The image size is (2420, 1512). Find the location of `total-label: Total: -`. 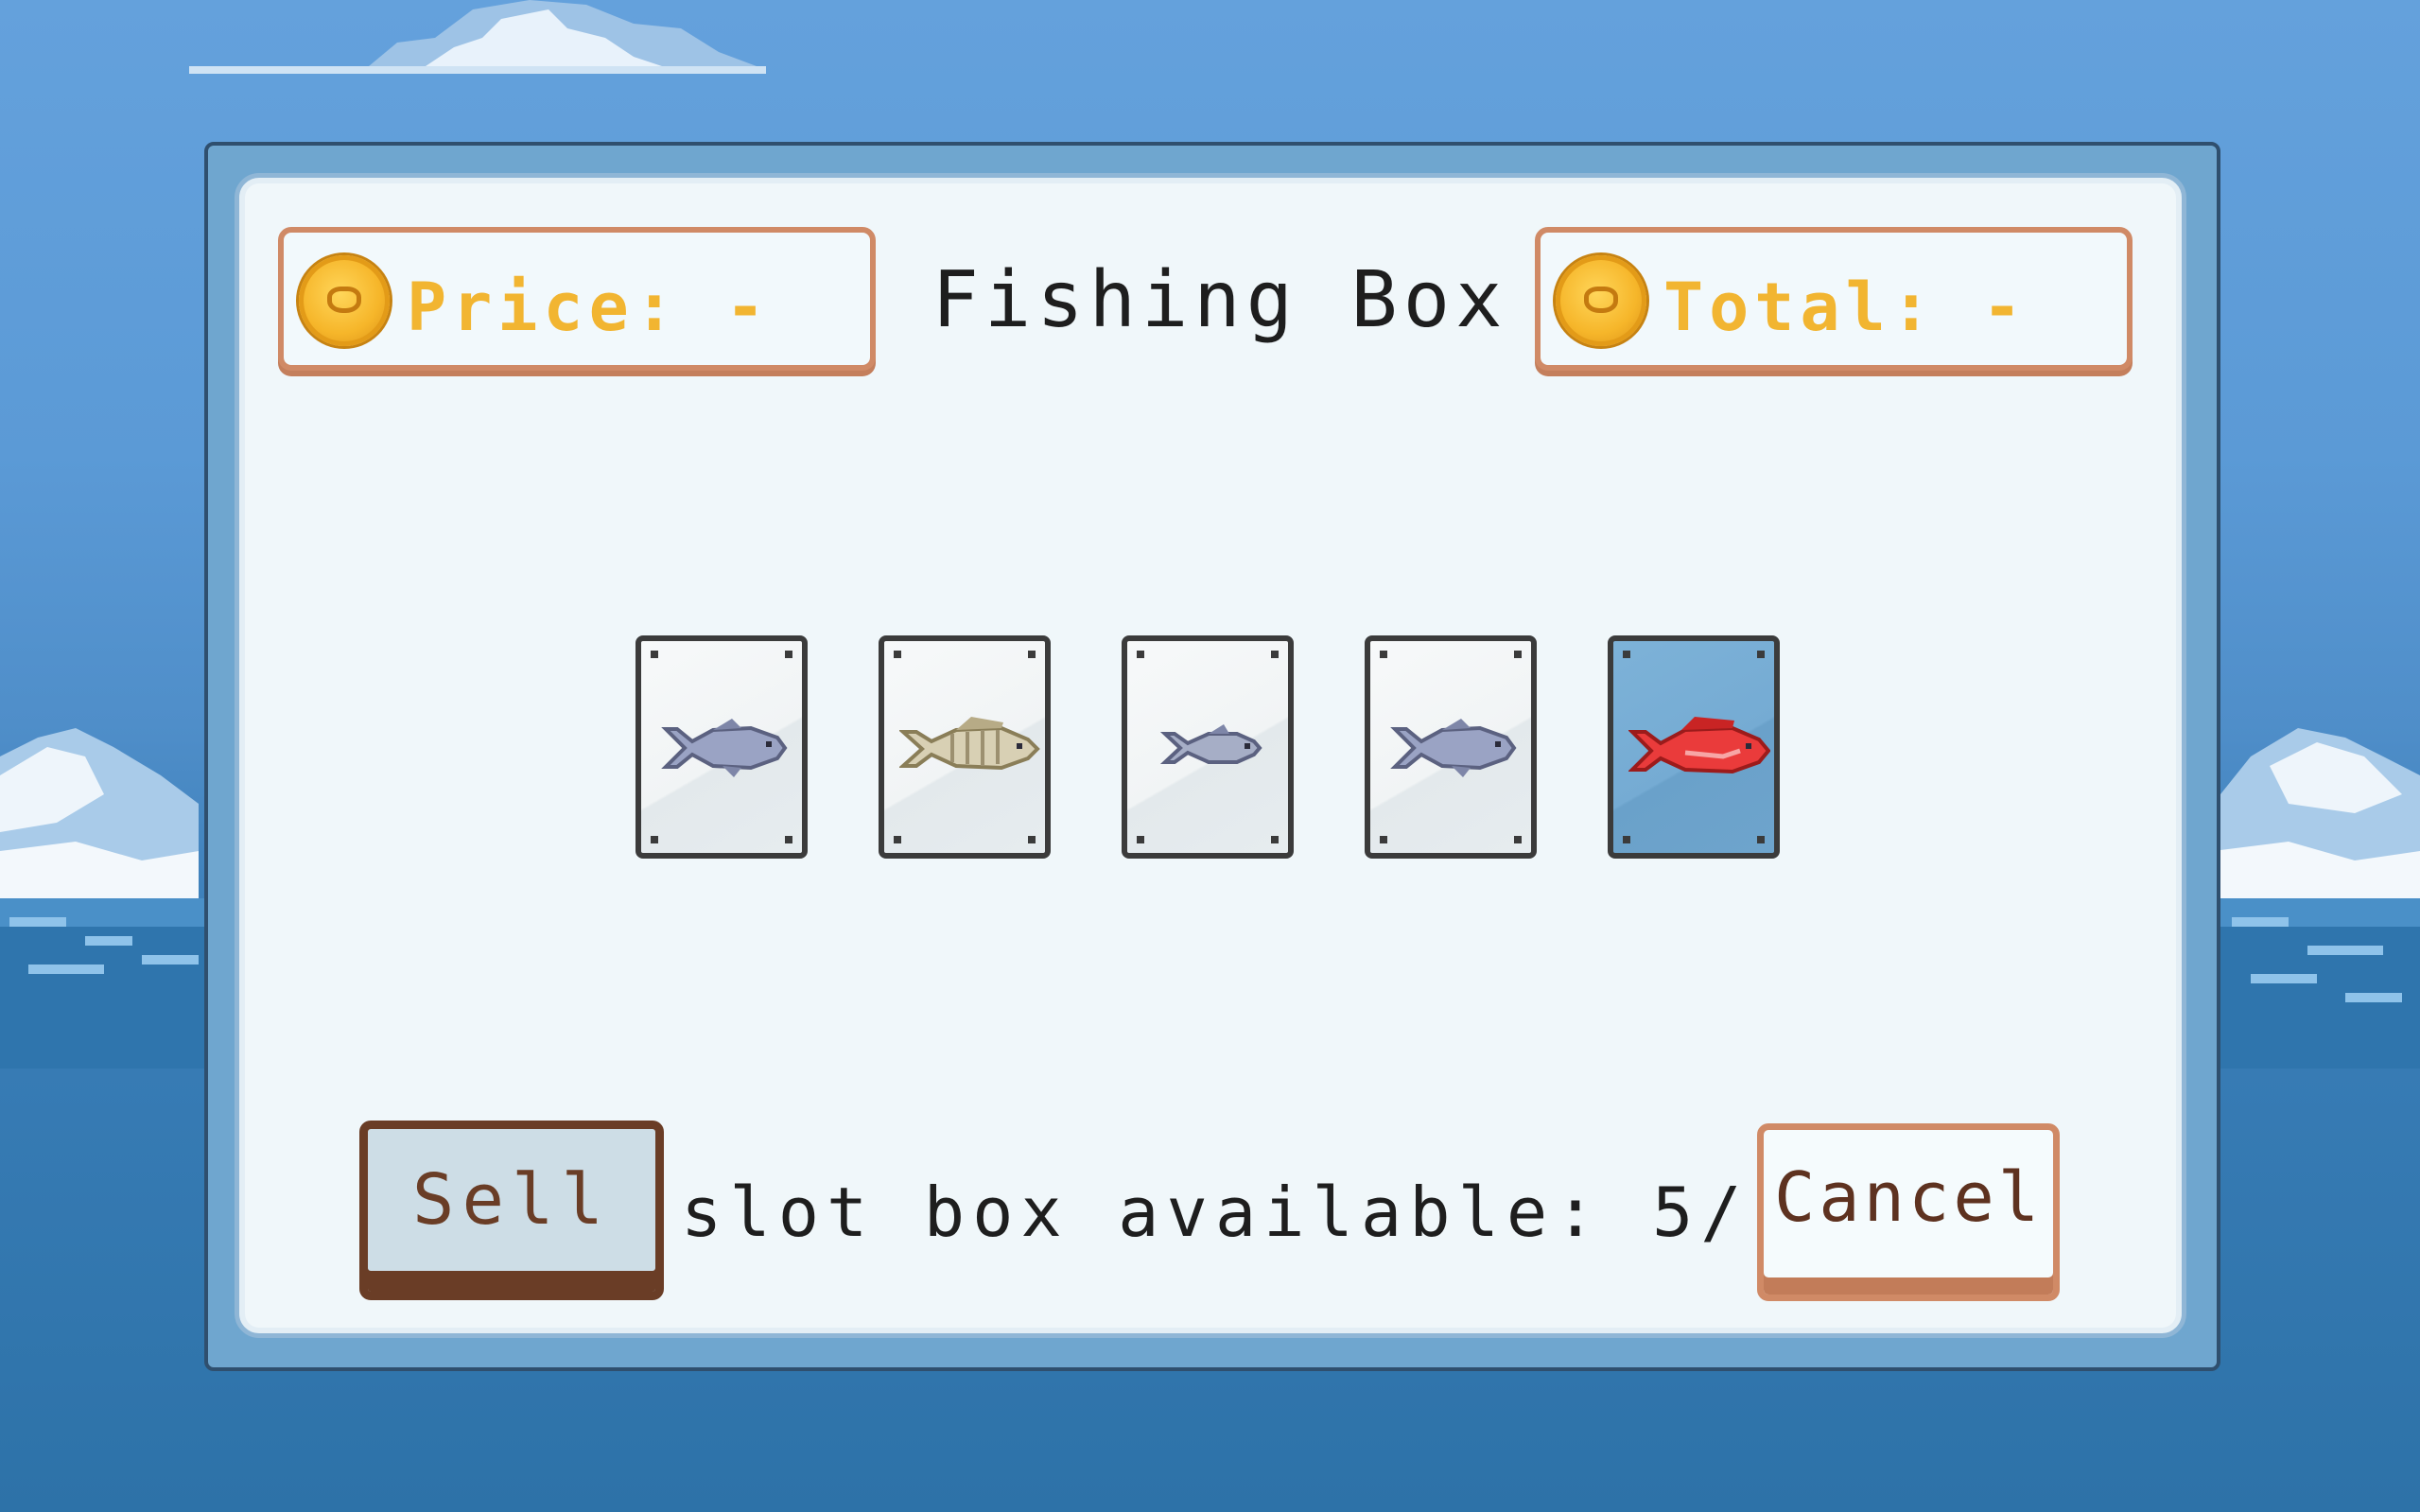

total-label: Total: - is located at coordinates (1845, 308).